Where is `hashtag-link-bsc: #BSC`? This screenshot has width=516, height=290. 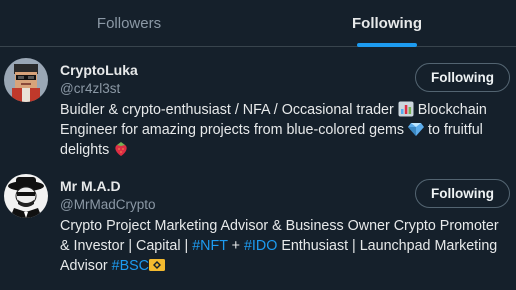 hashtag-link-bsc: #BSC is located at coordinates (130, 266).